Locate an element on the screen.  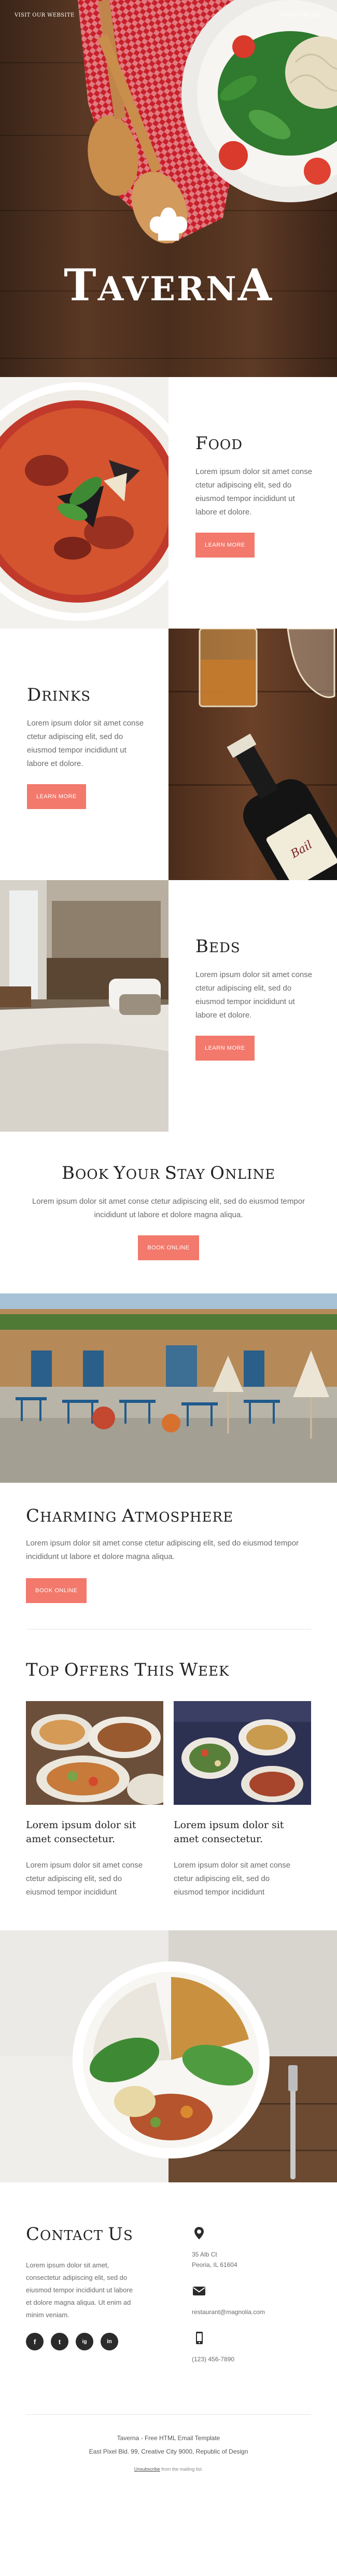
instagram-icon: ig is located at coordinates (84, 2341).